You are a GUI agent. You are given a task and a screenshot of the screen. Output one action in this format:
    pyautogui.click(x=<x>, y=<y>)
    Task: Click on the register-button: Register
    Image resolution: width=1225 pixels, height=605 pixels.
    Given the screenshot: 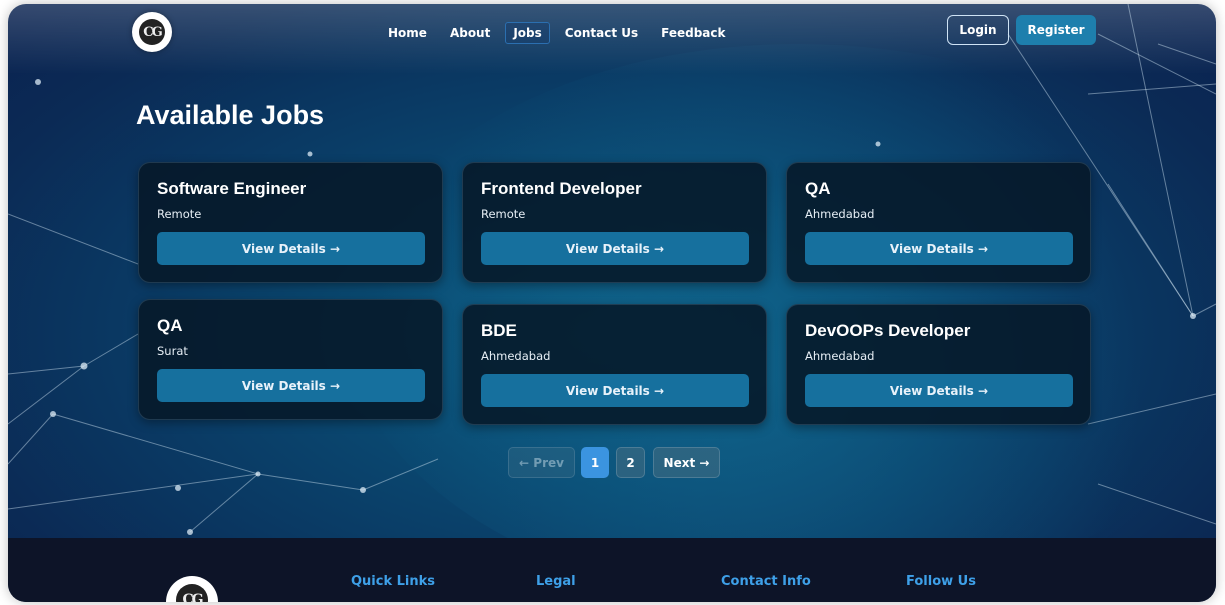 What is the action you would take?
    pyautogui.click(x=1056, y=30)
    